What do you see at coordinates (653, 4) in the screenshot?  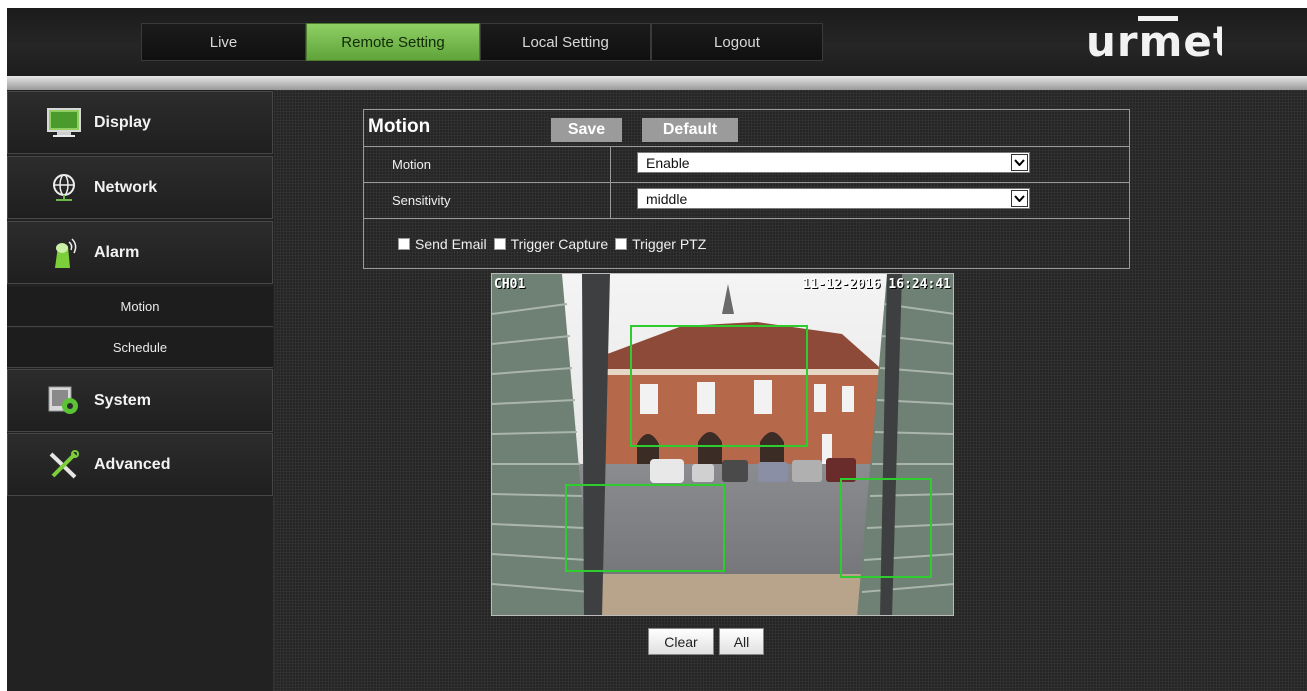 I see `caption-strip` at bounding box center [653, 4].